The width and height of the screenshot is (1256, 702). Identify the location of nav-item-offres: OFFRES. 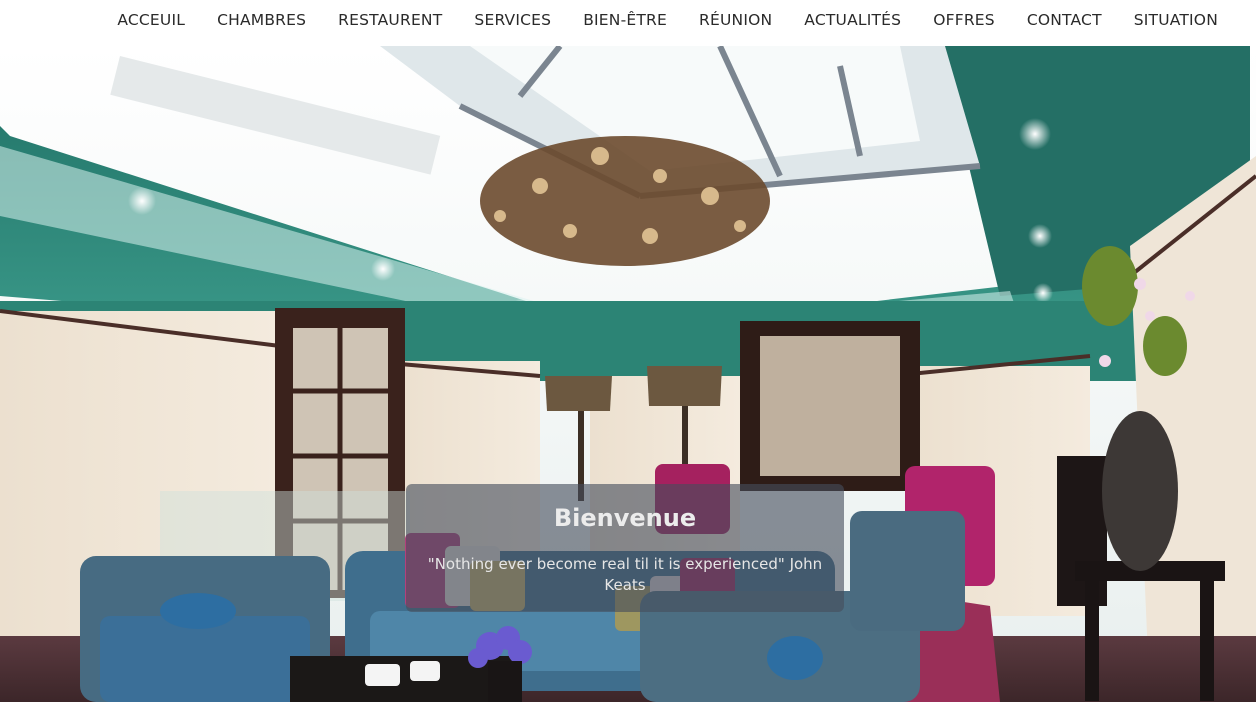
(964, 20).